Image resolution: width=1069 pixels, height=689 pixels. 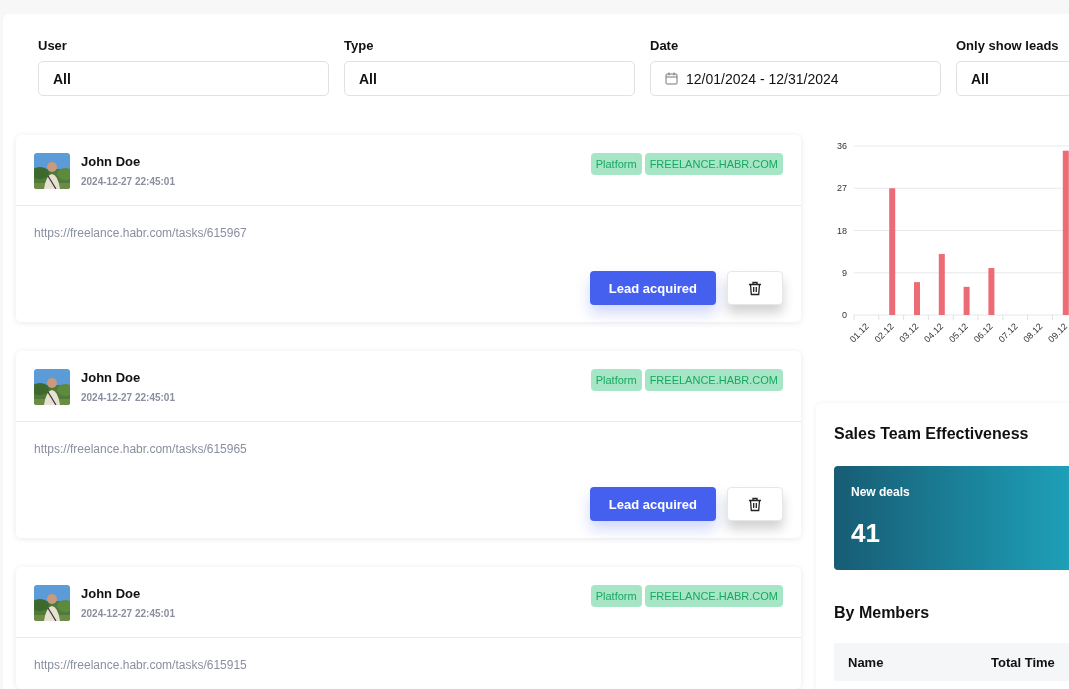 I want to click on section-title: By Members, so click(x=882, y=613).